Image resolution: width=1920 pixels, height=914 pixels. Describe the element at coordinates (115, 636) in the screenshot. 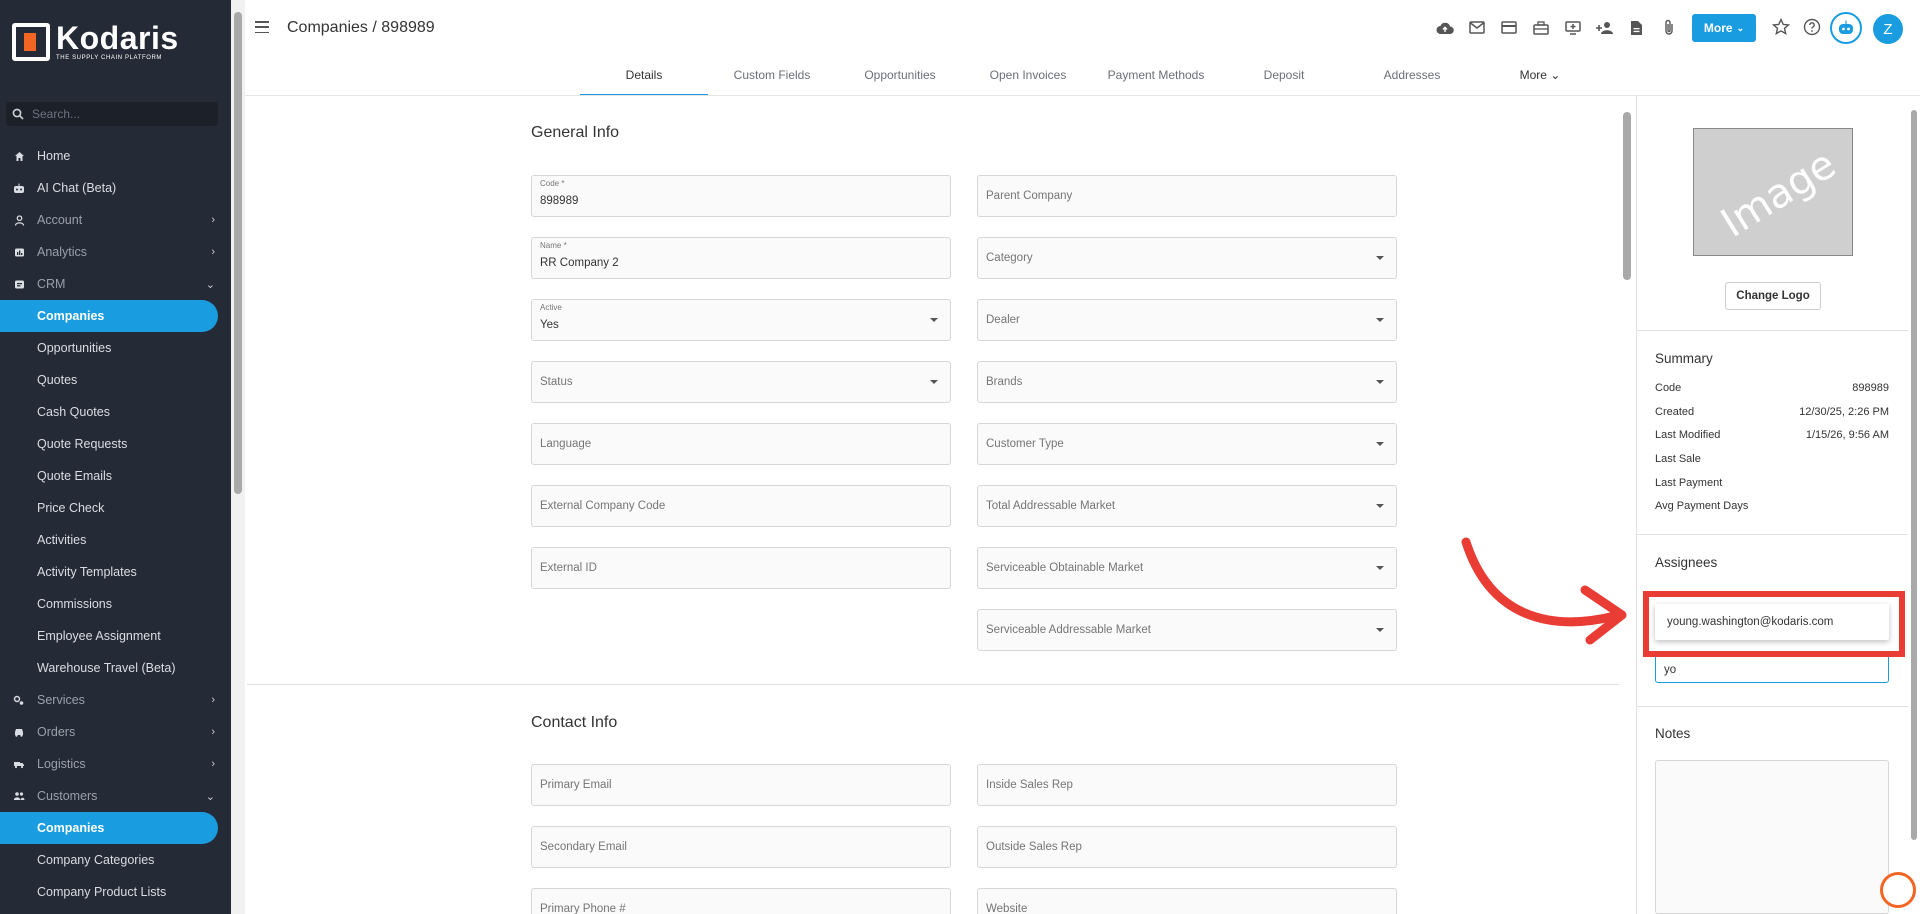

I see `sidebar-item-employee-assignment: Employee Assignment` at that location.